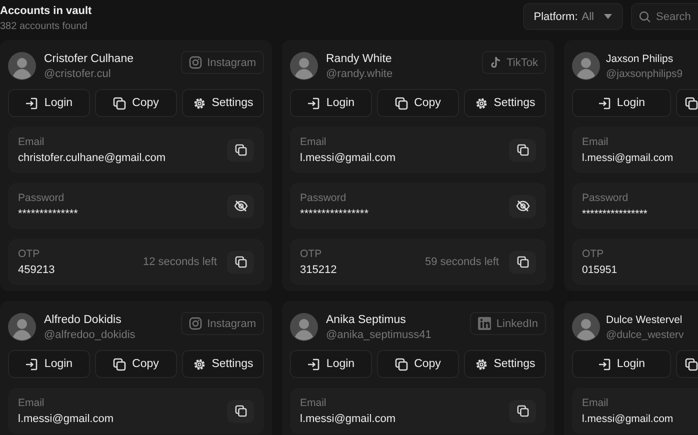 The width and height of the screenshot is (698, 435). I want to click on account-name: Jaxson Philips, so click(640, 58).